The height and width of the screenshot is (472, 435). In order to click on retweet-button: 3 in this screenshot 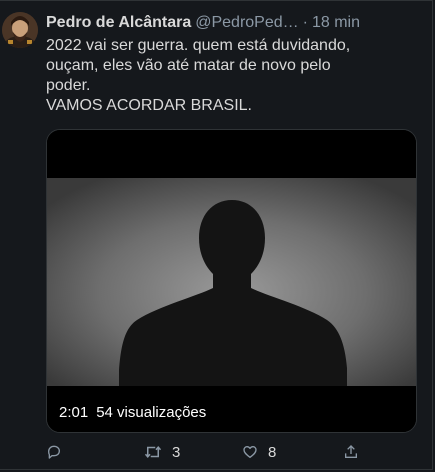, I will do `click(162, 452)`.